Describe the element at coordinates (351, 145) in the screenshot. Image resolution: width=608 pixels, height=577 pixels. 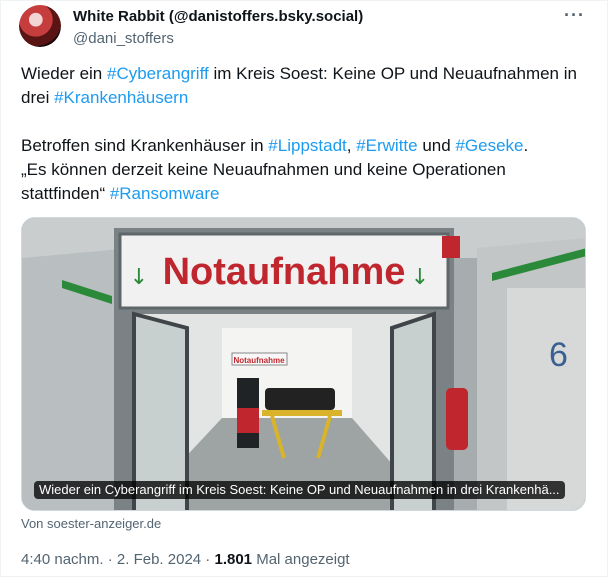
I see `text-segment: ,` at that location.